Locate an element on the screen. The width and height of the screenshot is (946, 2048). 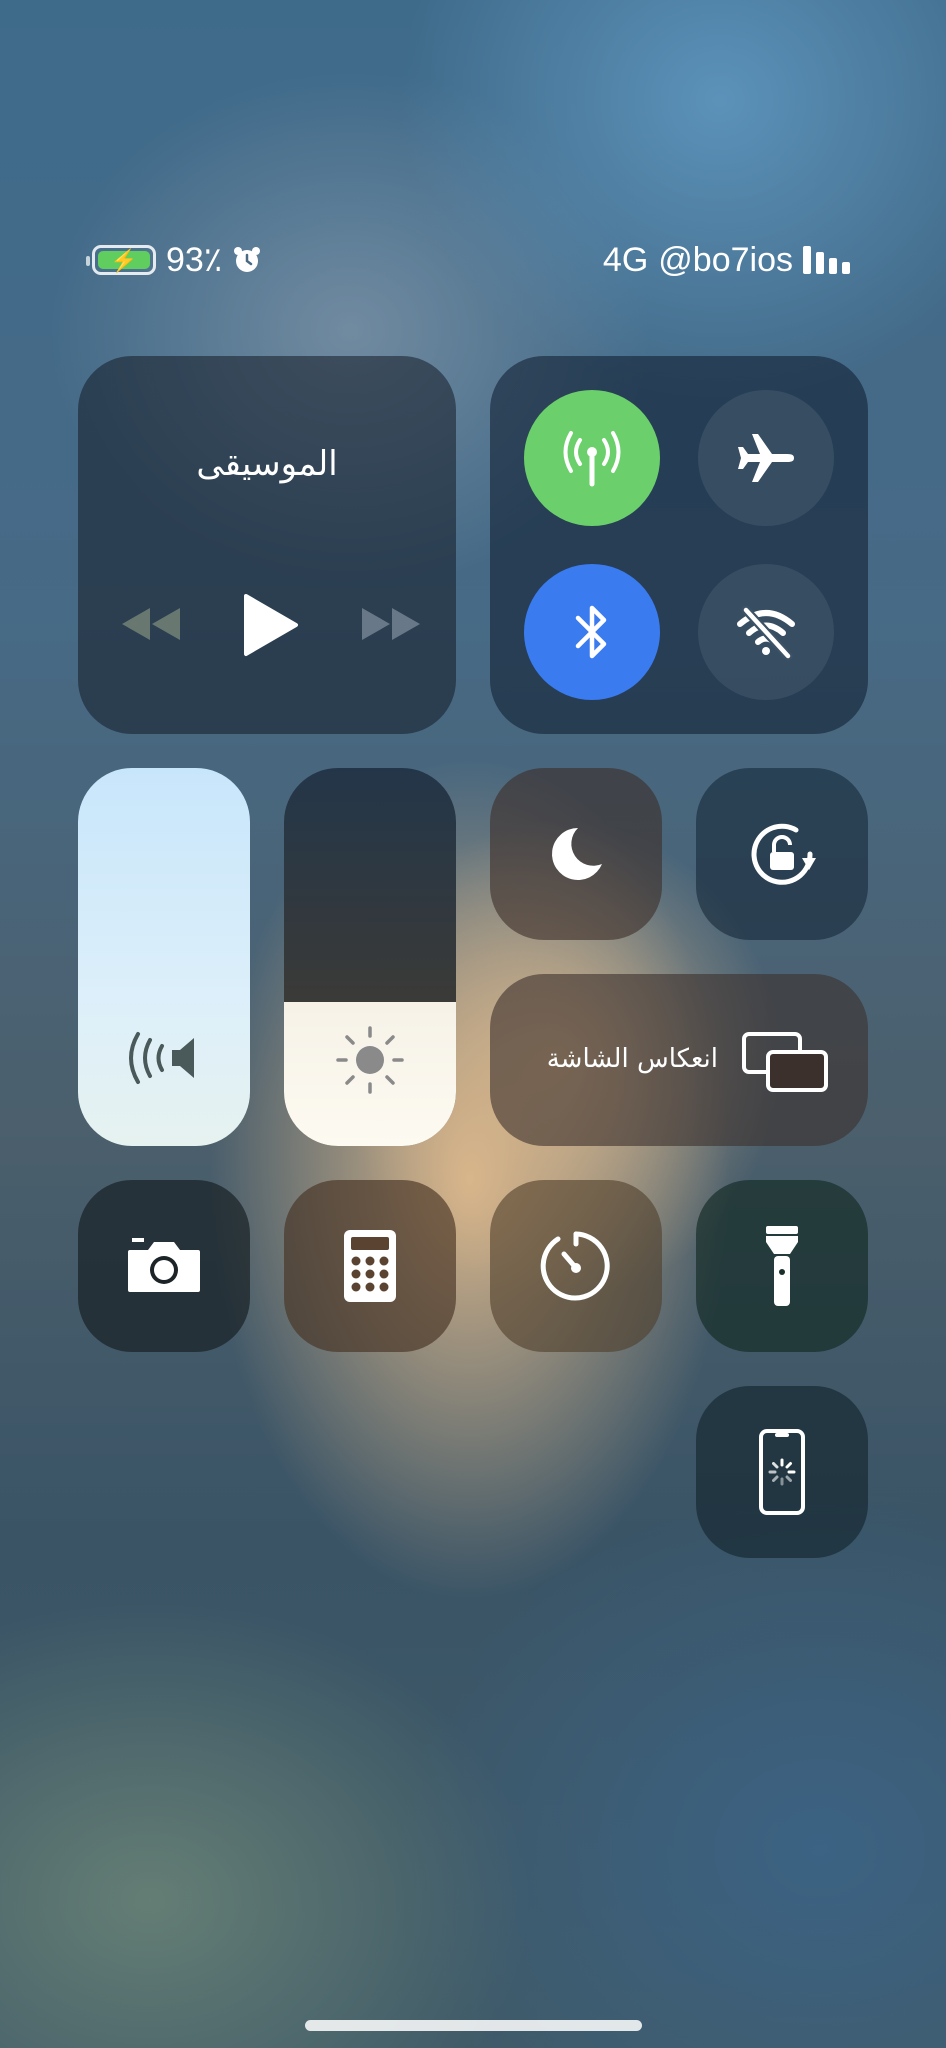
music-title: الموسيقى is located at coordinates (267, 464).